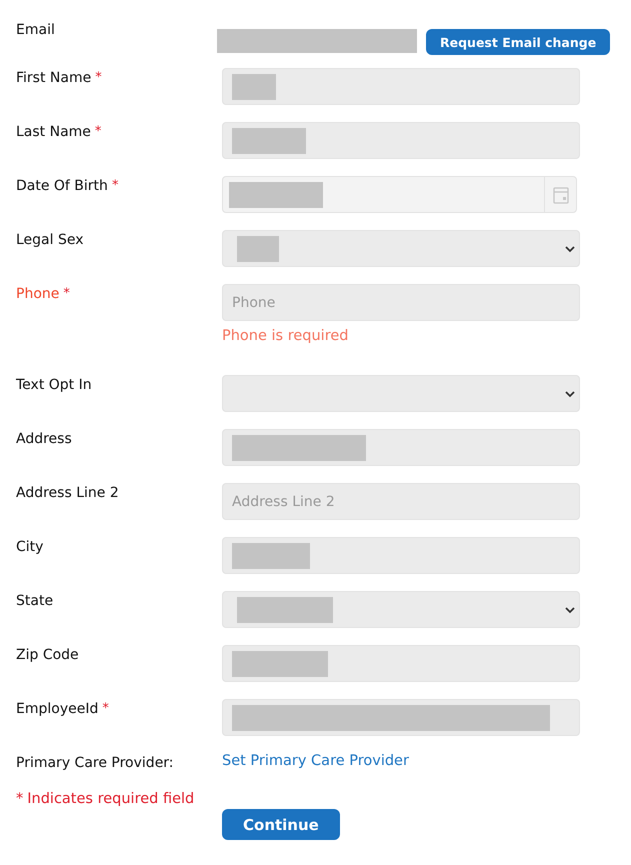  Describe the element at coordinates (95, 762) in the screenshot. I see `field-label: Primary Care Provider:` at that location.